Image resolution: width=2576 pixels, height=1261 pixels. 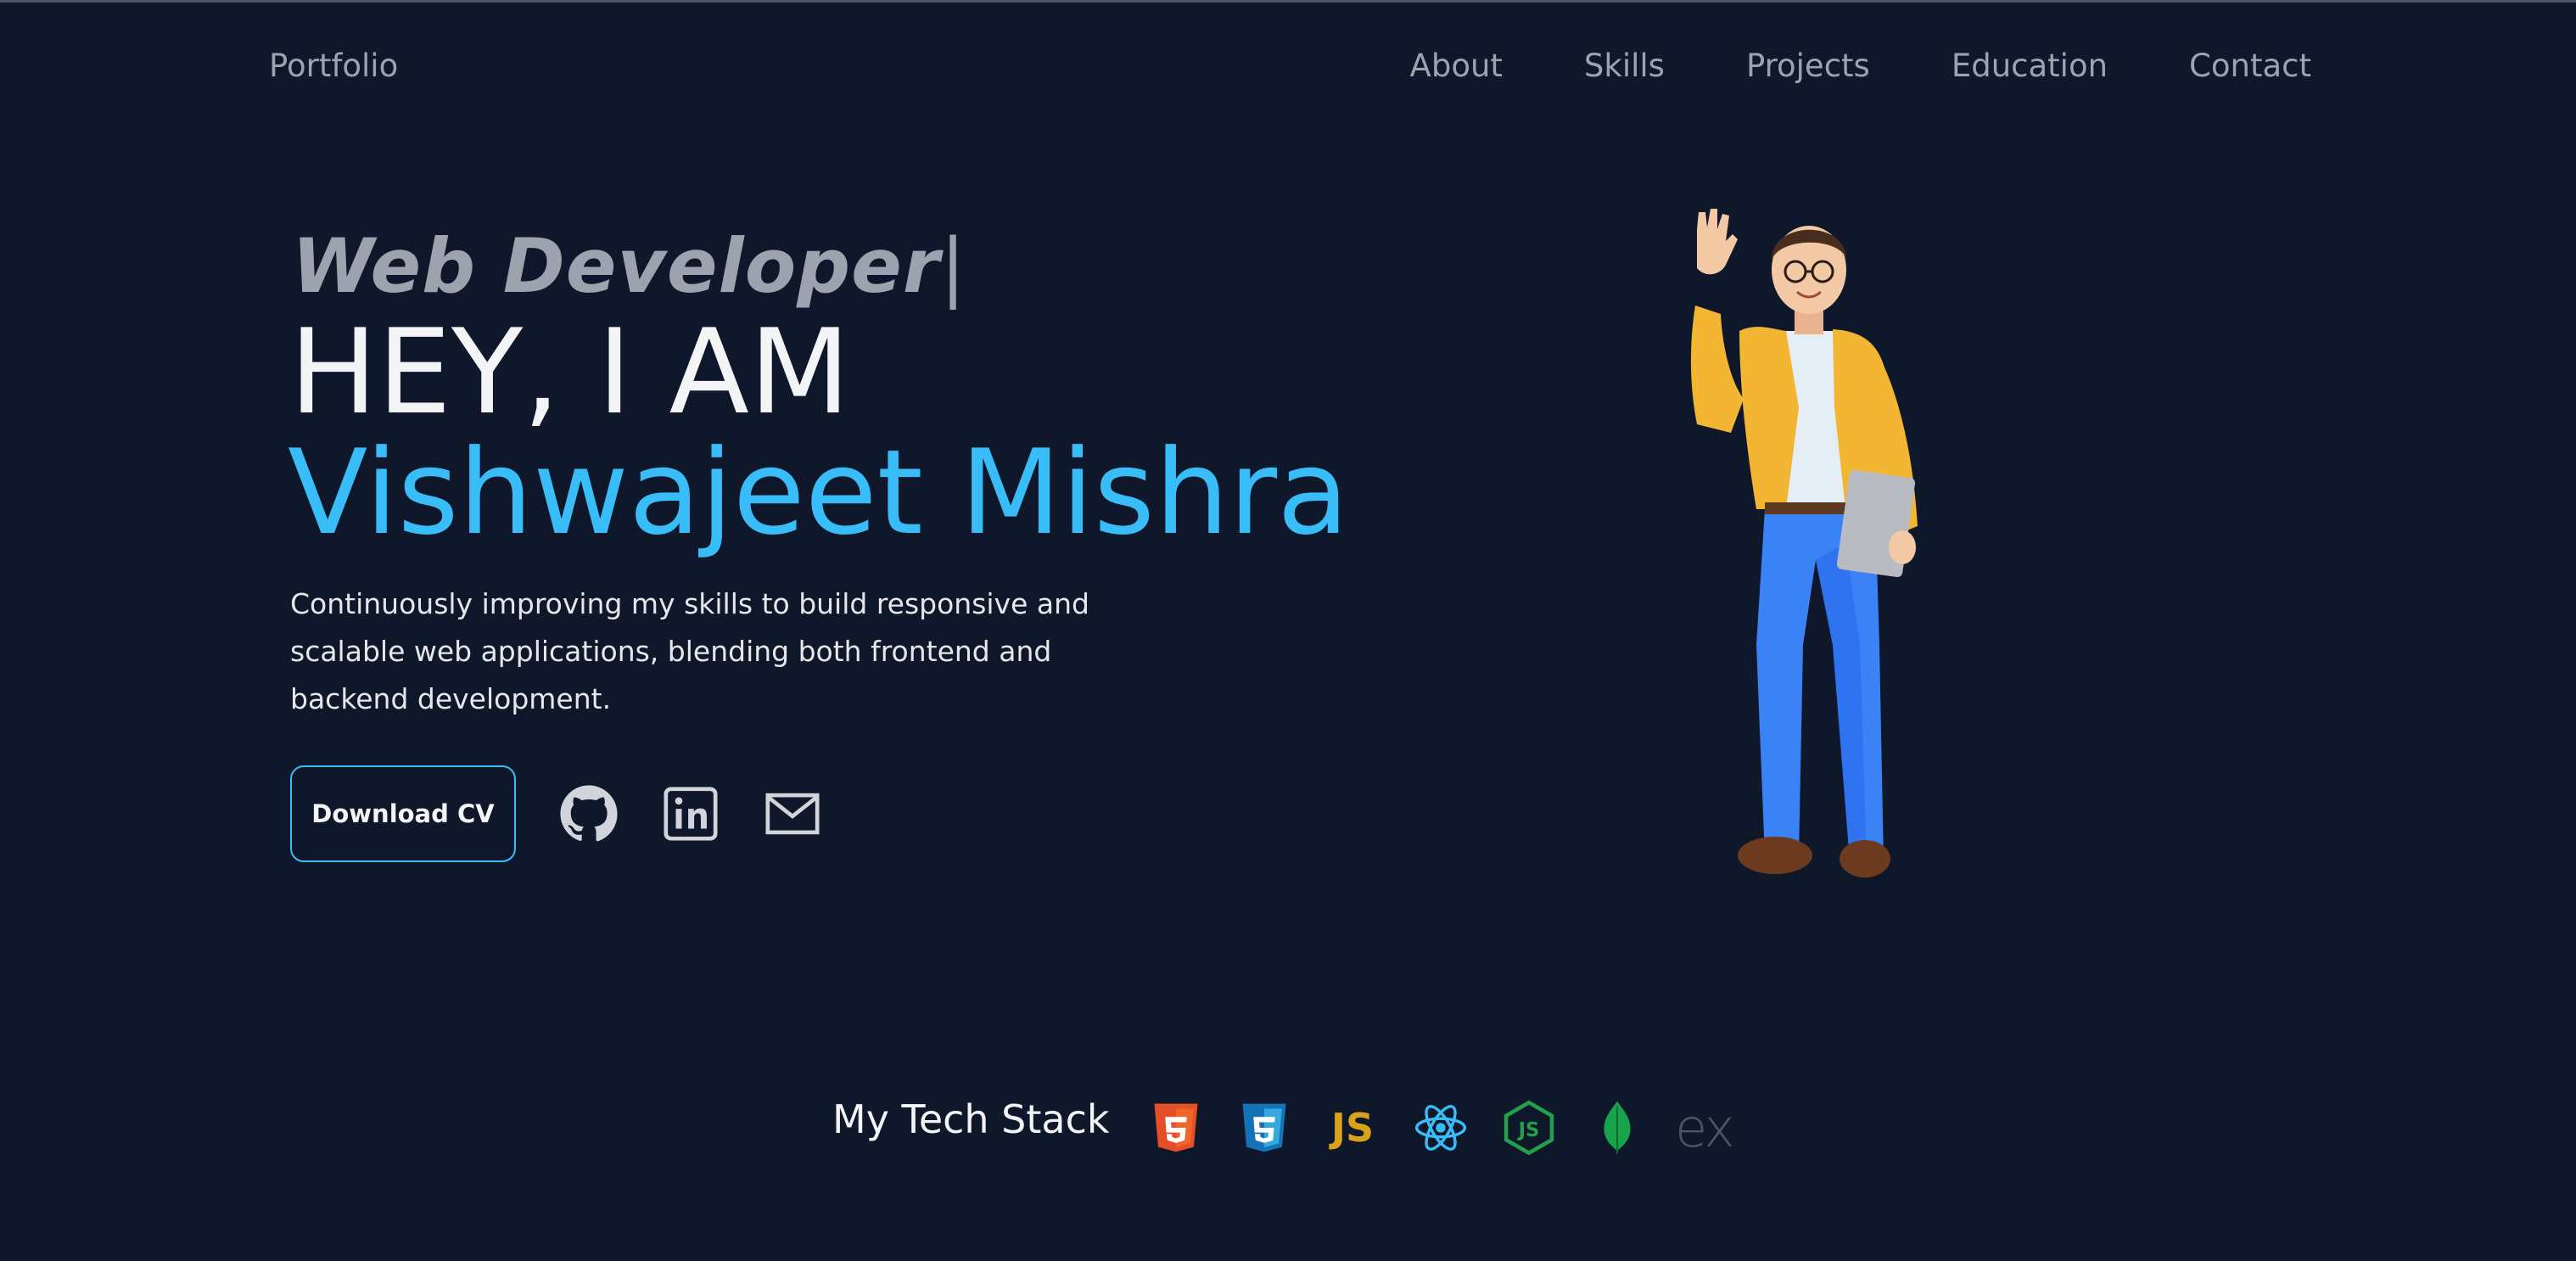 I want to click on tech-stack-title: My Tech Stack, so click(x=971, y=1119).